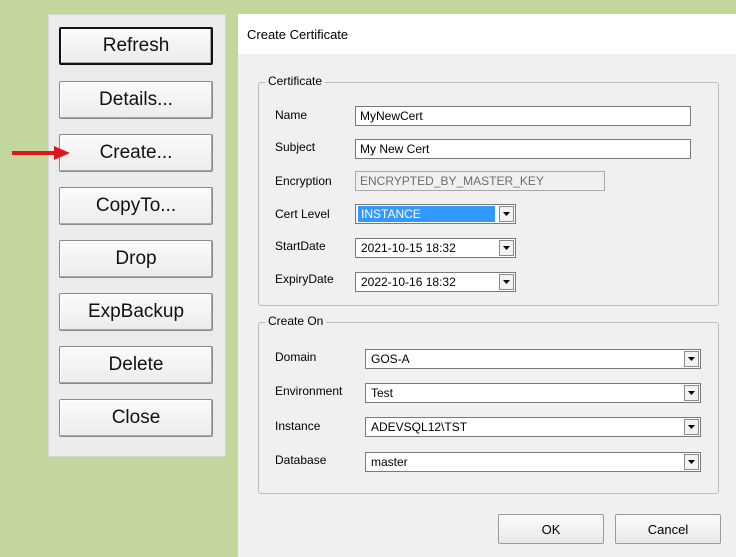 The height and width of the screenshot is (557, 736). What do you see at coordinates (523, 116) in the screenshot?
I see `name-field: MyNewCert` at bounding box center [523, 116].